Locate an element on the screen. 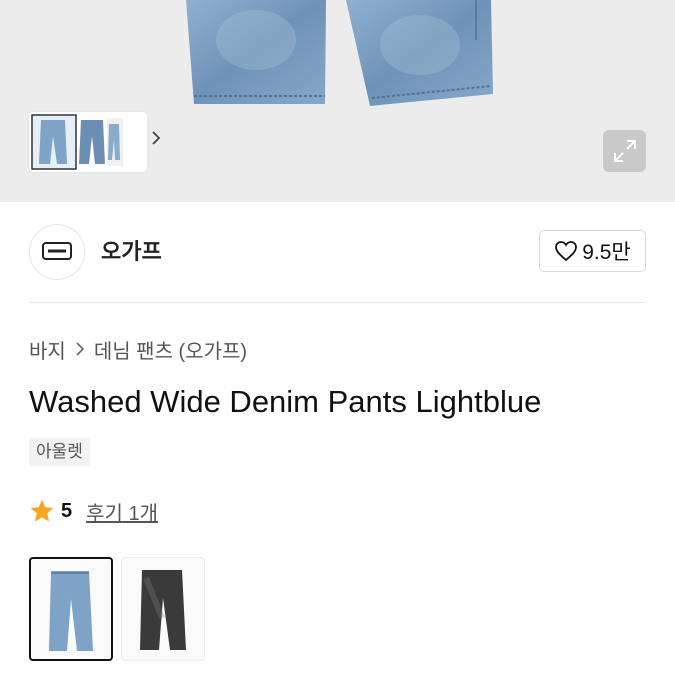 This screenshot has height=675, width=675. rating-score: 5 is located at coordinates (67, 510).